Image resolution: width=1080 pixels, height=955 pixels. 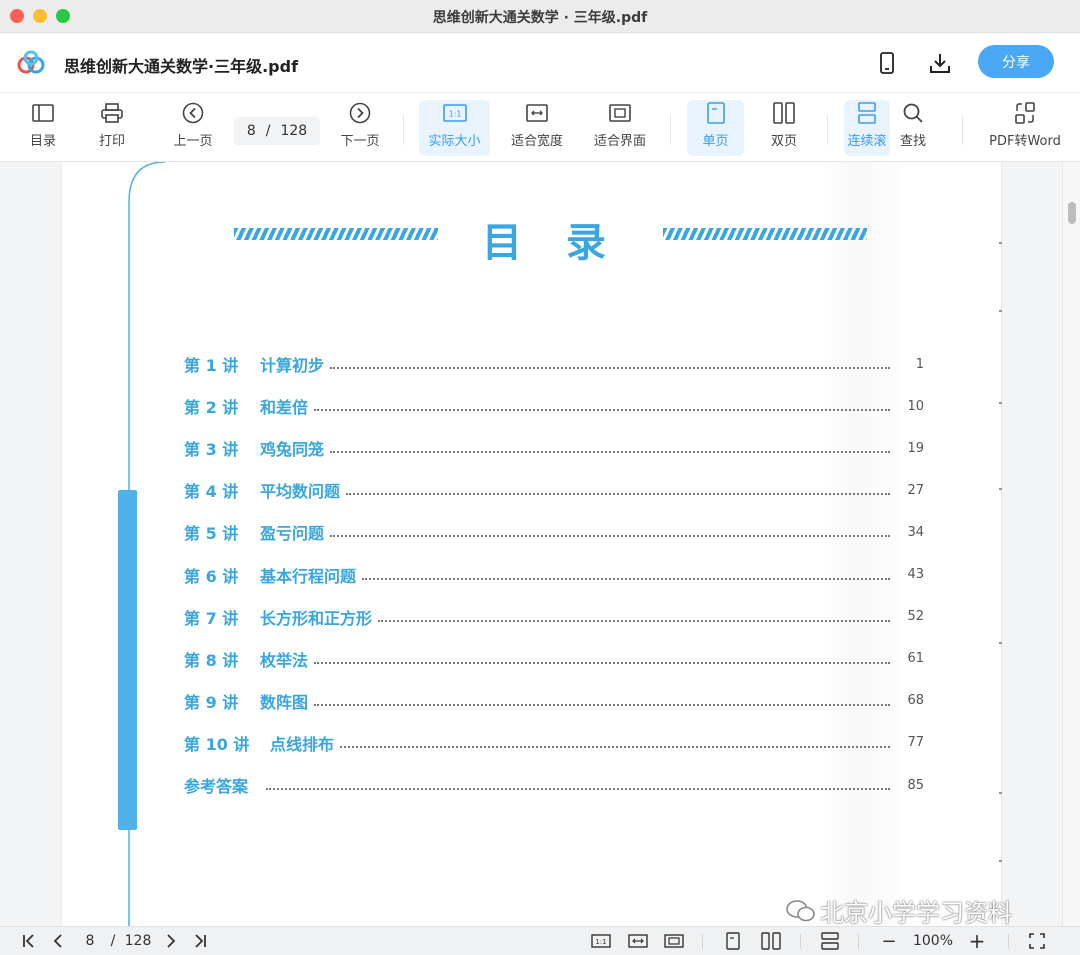 I want to click on convert-icon, so click(x=1025, y=113).